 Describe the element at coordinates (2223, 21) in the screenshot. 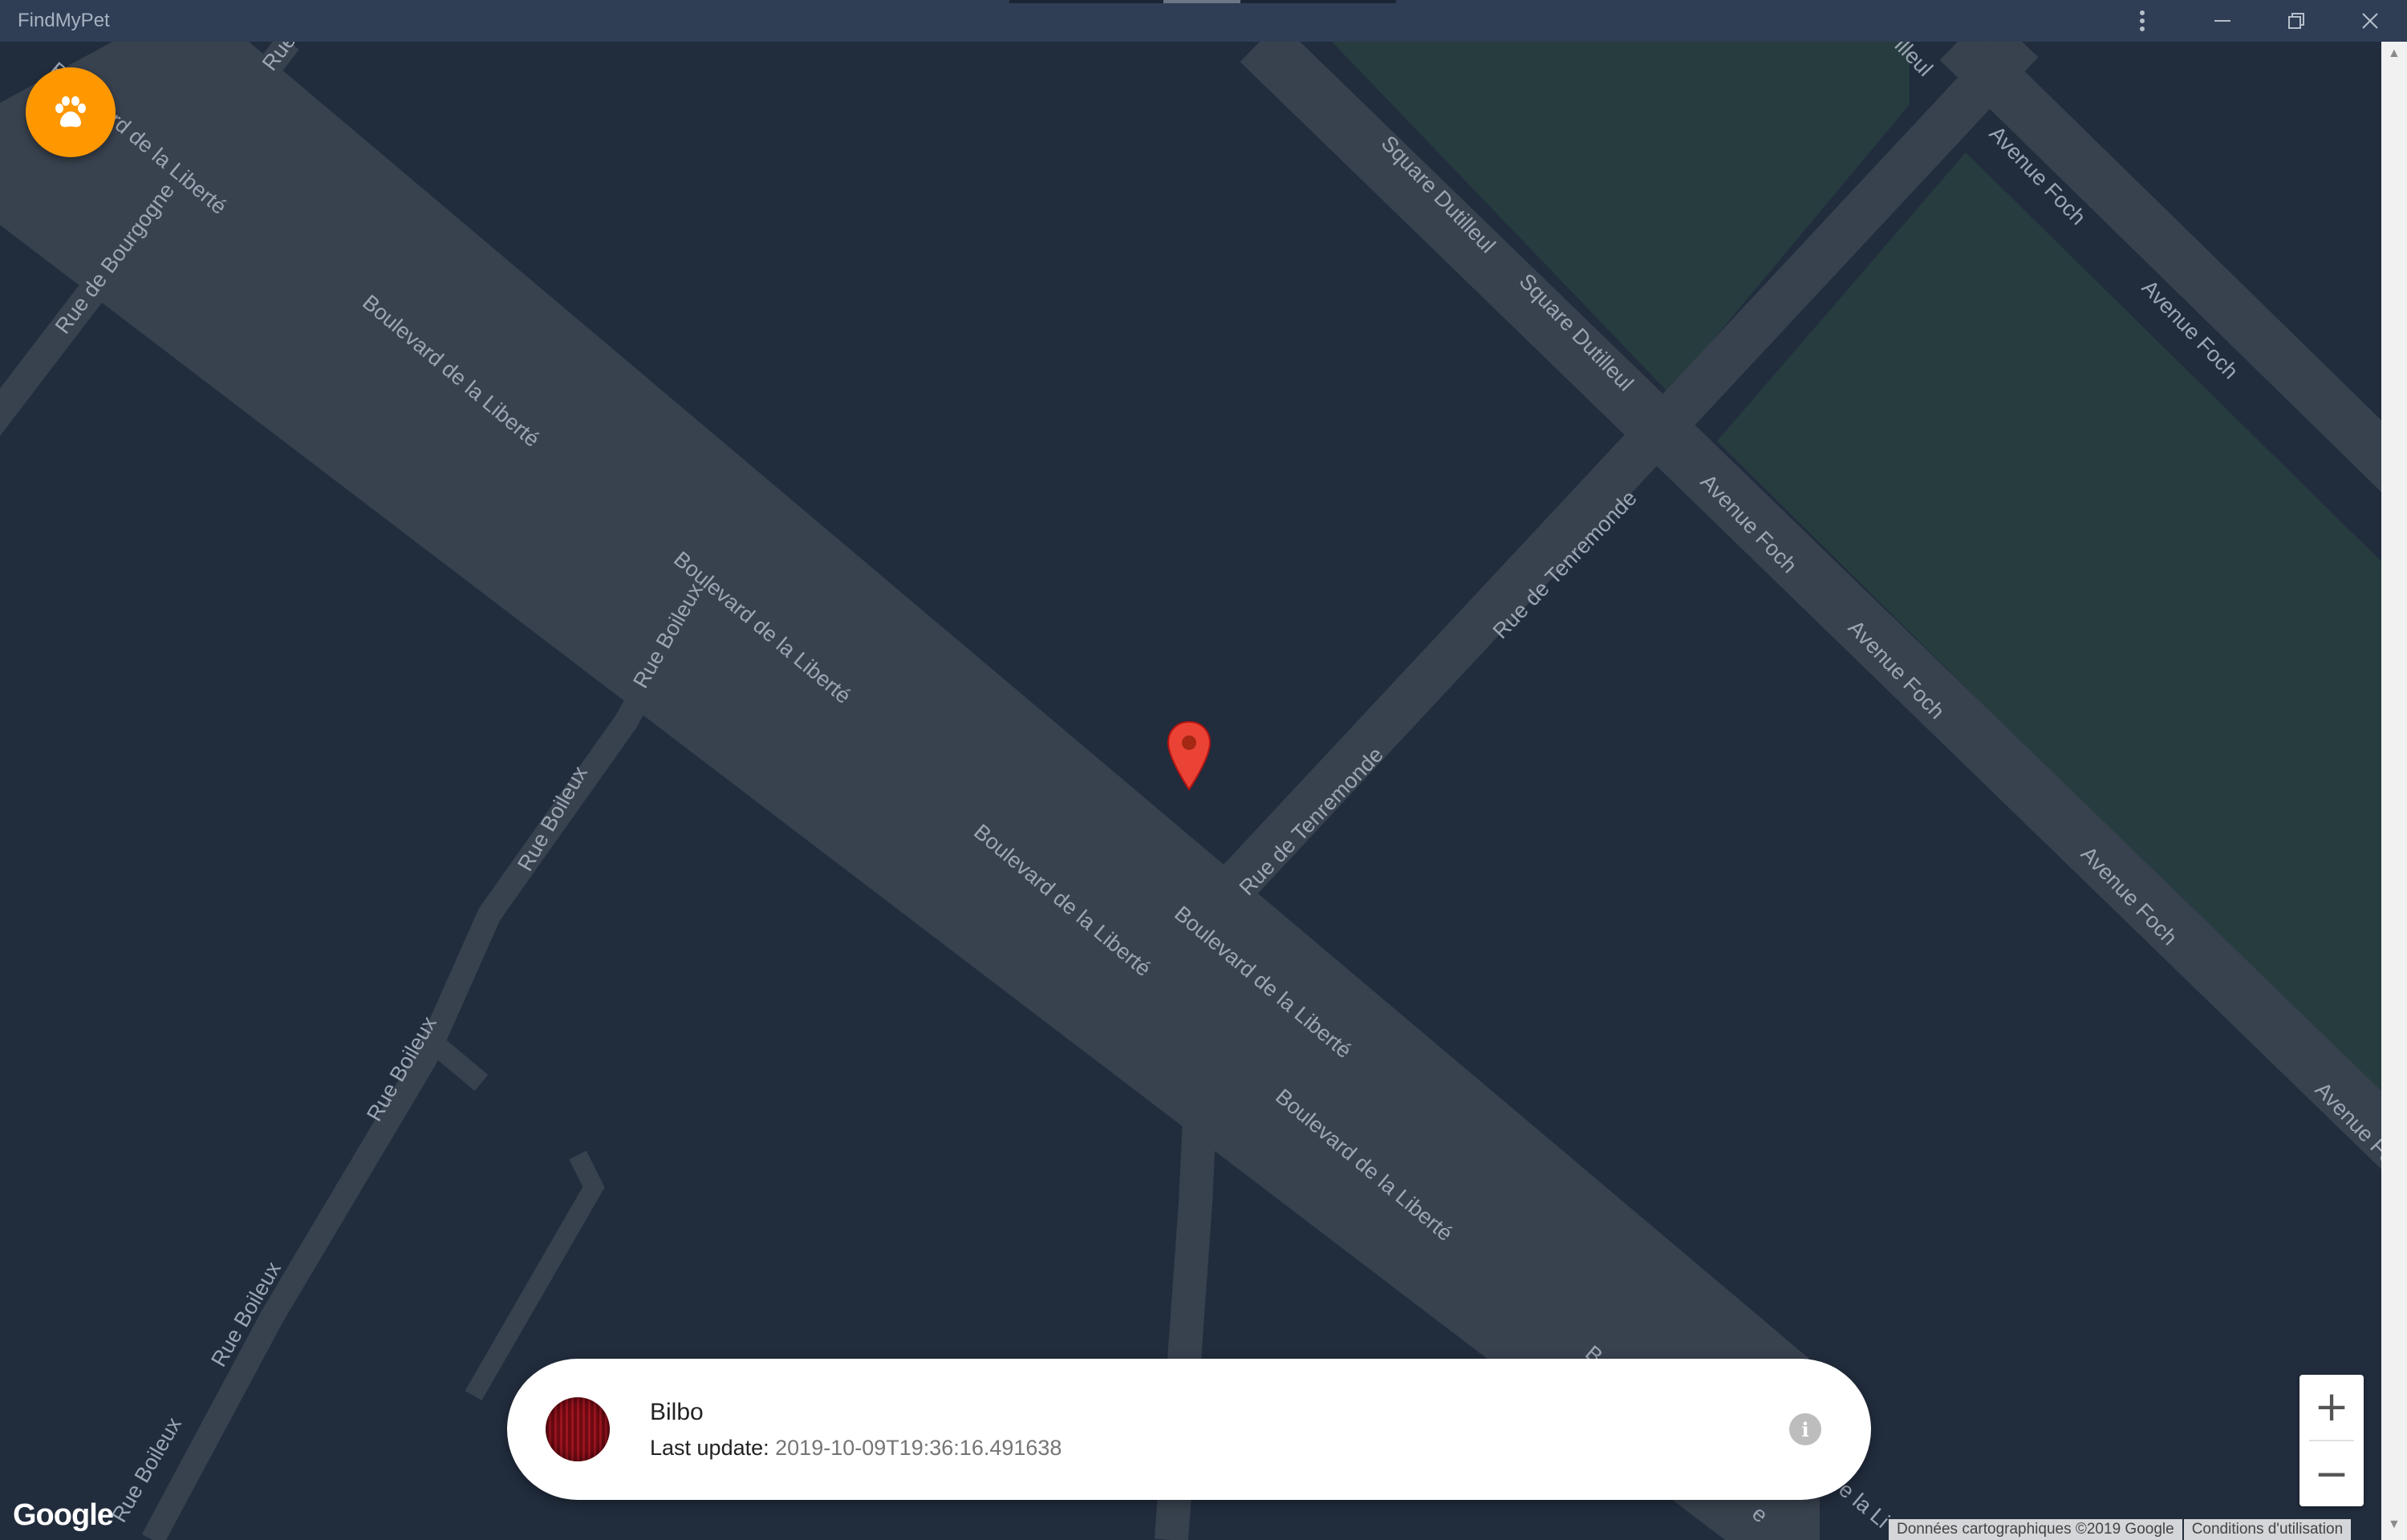

I see `minimize-icon` at that location.